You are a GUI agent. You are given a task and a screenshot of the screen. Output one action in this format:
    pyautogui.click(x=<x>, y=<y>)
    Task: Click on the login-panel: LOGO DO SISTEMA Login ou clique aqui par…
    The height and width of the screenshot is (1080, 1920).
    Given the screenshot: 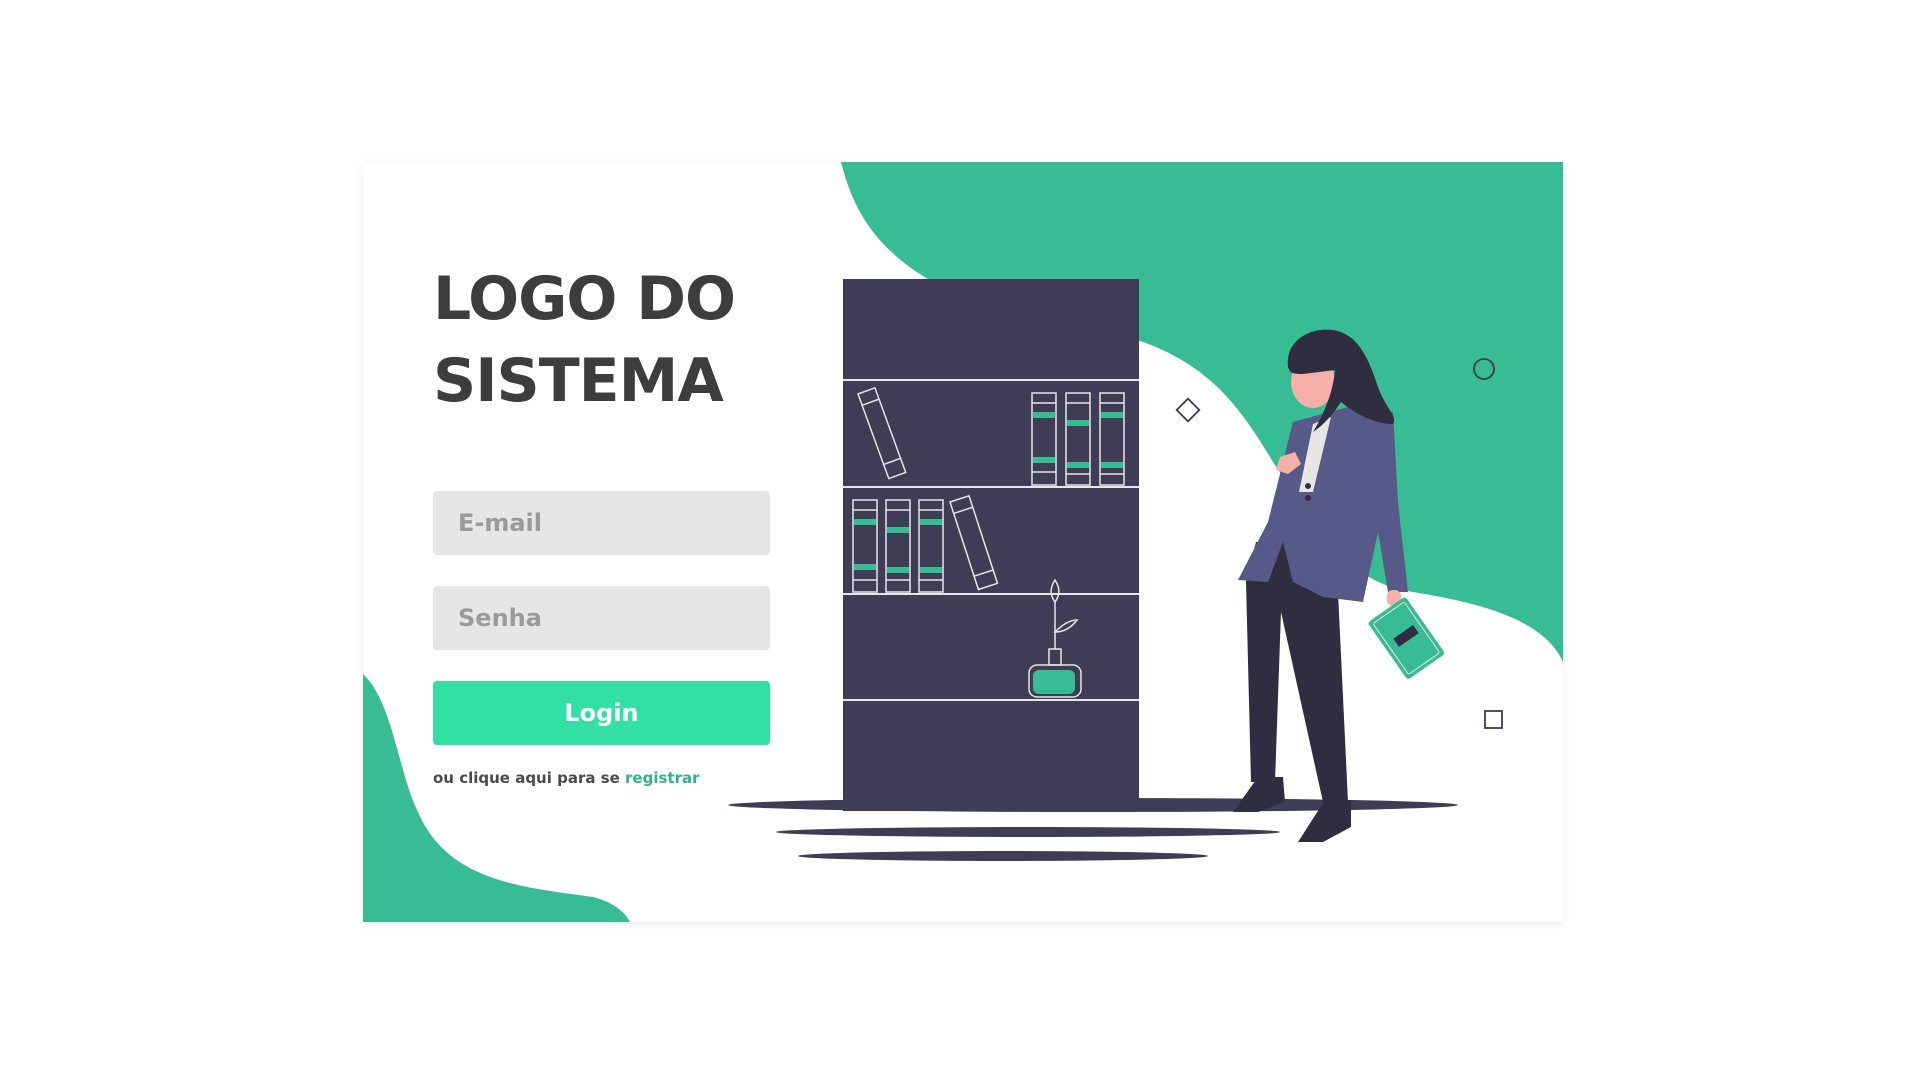 What is the action you would take?
    pyautogui.click(x=601, y=522)
    